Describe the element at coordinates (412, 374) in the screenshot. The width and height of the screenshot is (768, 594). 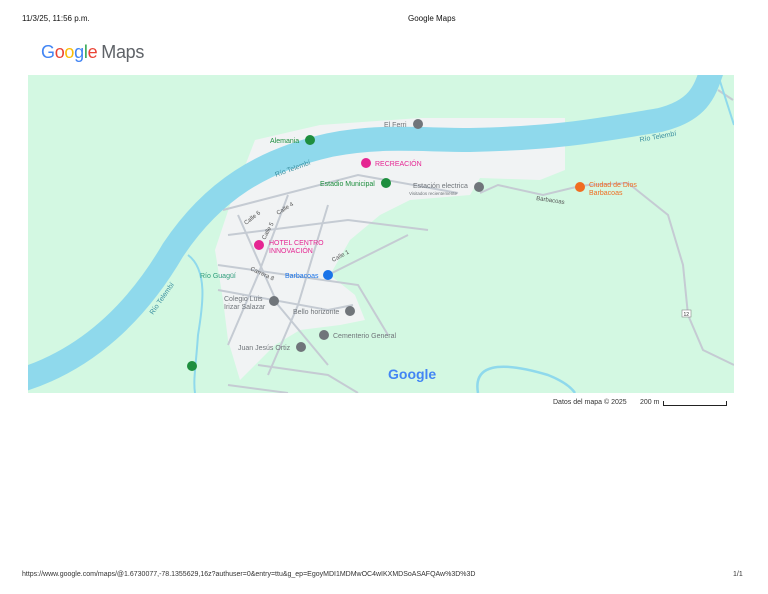
I see `google-watermark: Google` at that location.